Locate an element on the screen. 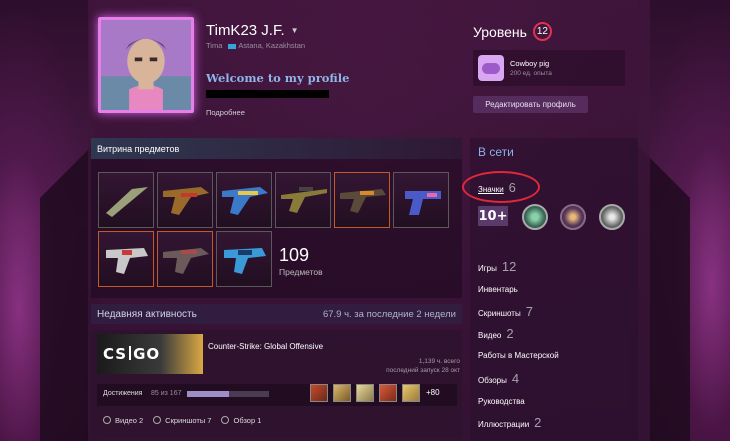  csgo-logo: CS GO is located at coordinates (131, 354).